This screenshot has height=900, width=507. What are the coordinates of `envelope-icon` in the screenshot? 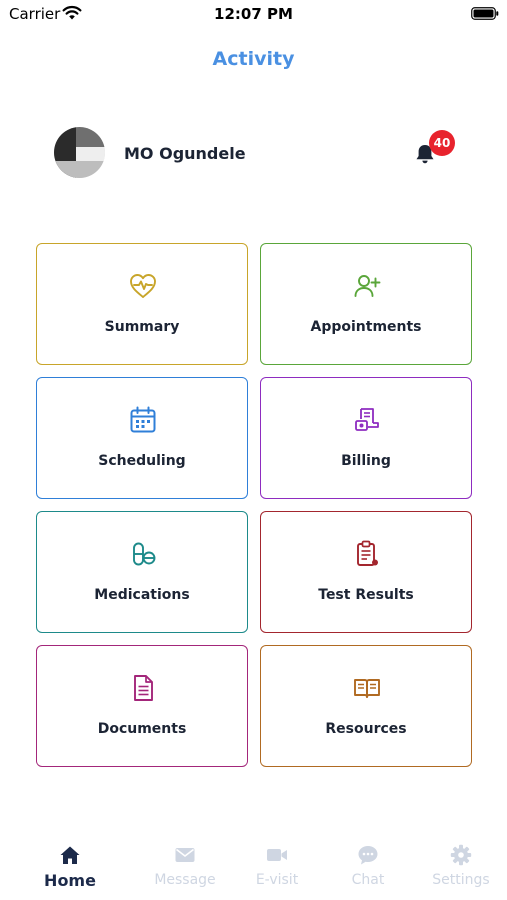 It's located at (185, 855).